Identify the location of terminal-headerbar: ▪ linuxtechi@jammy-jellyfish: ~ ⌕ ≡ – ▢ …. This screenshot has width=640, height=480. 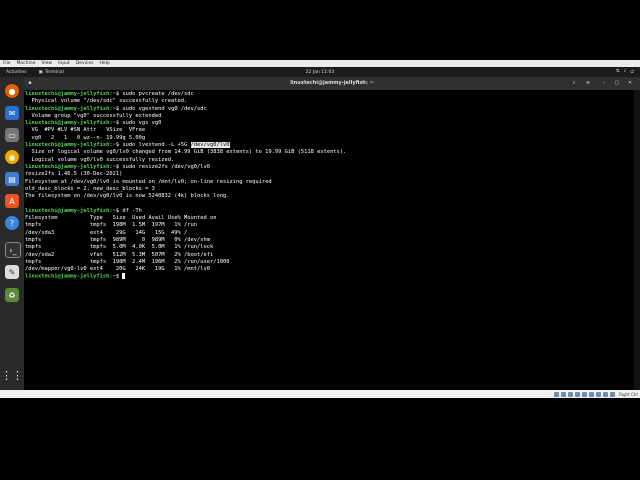
(332, 83).